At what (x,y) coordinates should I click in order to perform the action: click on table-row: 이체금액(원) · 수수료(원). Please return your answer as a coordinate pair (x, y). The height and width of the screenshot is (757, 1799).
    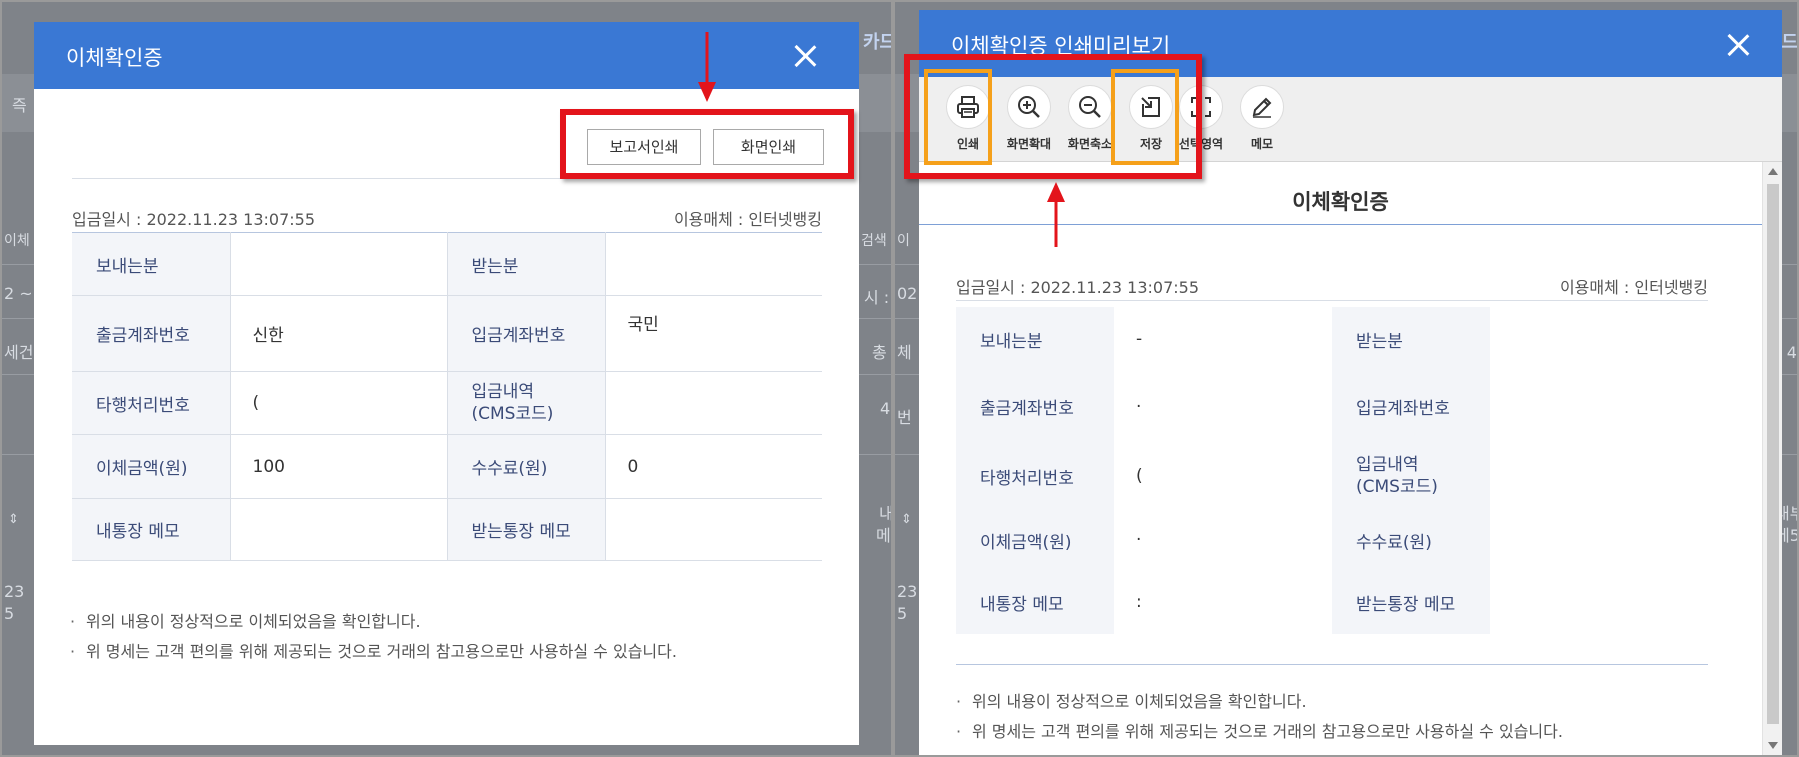
    Looking at the image, I should click on (1332, 540).